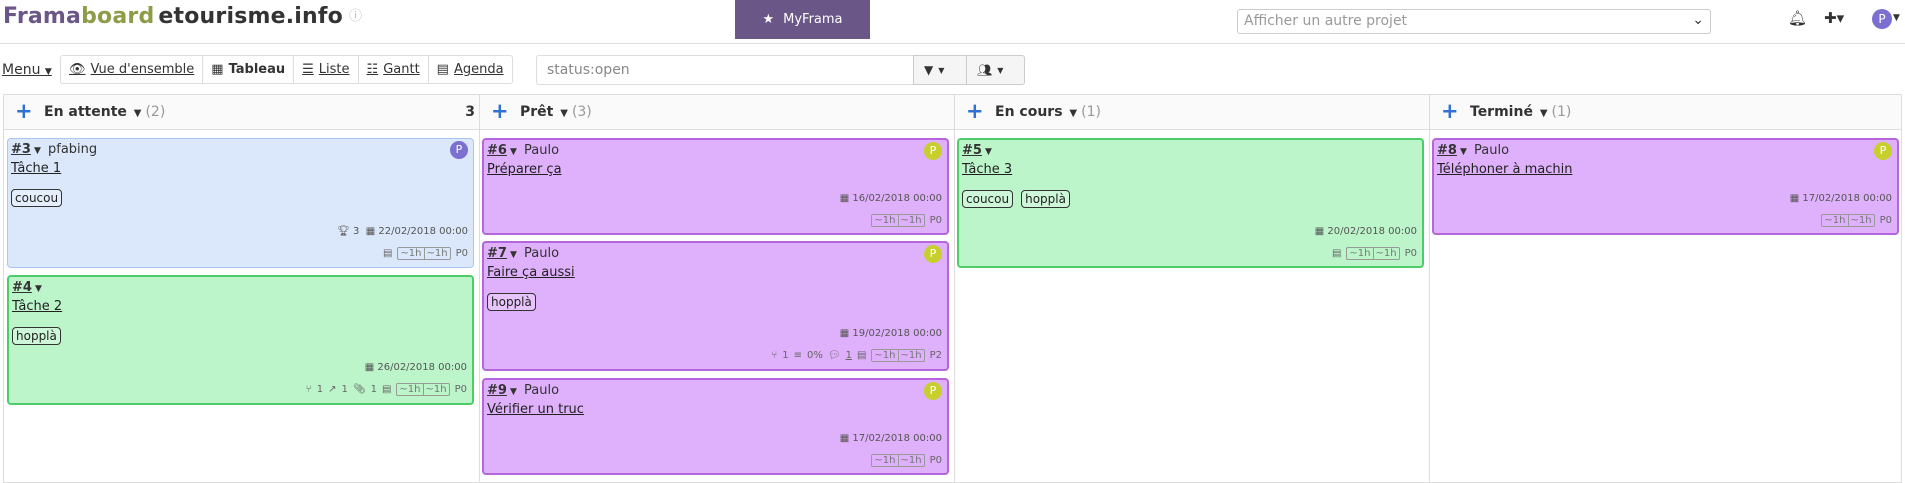  Describe the element at coordinates (890, 333) in the screenshot. I see `due-date: ▦ 19/02/2018 00:00` at that location.